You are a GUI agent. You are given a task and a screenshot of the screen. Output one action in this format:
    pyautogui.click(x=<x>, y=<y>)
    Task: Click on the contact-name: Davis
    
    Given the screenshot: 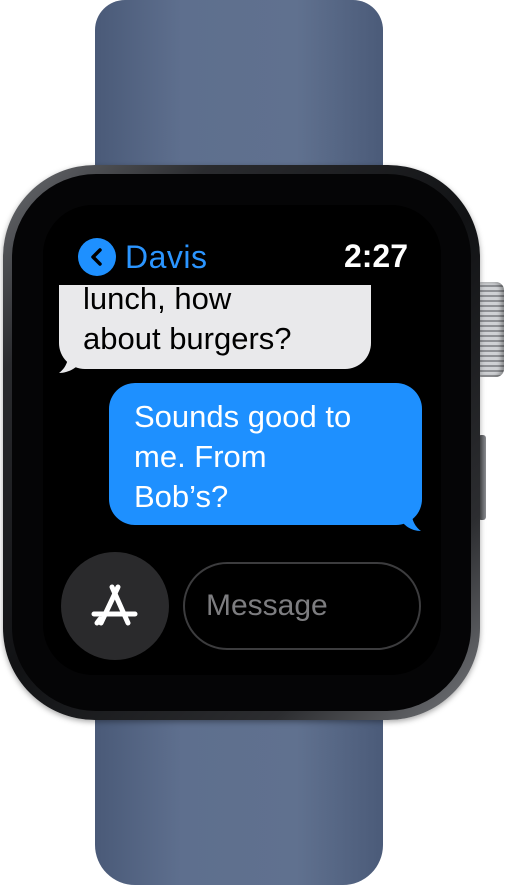 What is the action you would take?
    pyautogui.click(x=166, y=256)
    